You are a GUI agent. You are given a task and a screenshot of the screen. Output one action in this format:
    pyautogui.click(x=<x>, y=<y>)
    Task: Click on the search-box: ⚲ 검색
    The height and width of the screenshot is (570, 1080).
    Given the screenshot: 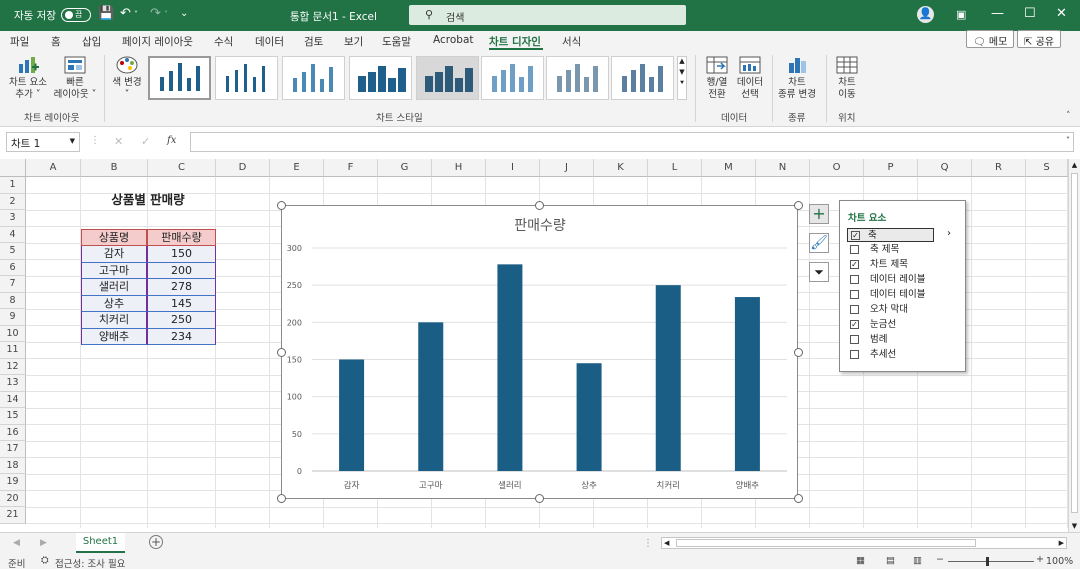 What is the action you would take?
    pyautogui.click(x=547, y=15)
    